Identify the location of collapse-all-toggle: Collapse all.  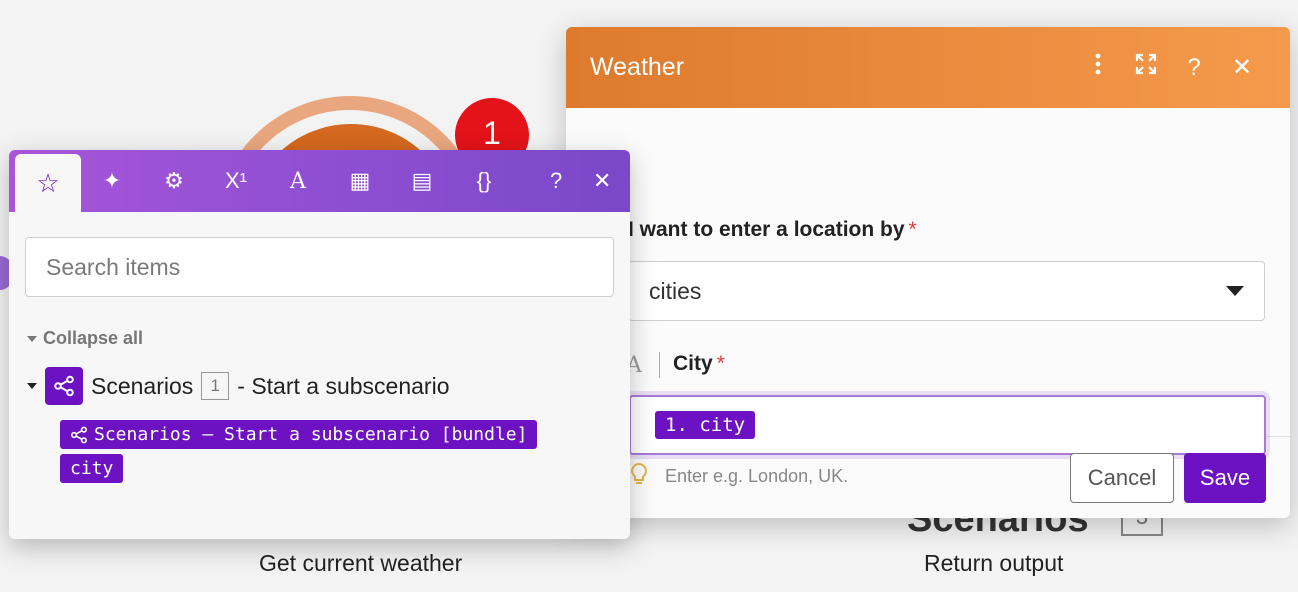
(85, 338).